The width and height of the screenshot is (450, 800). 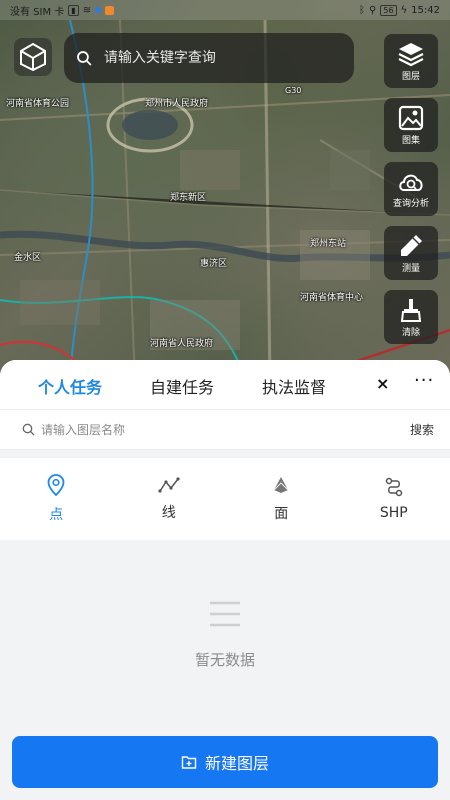 I want to click on type-label: 面, so click(x=281, y=514).